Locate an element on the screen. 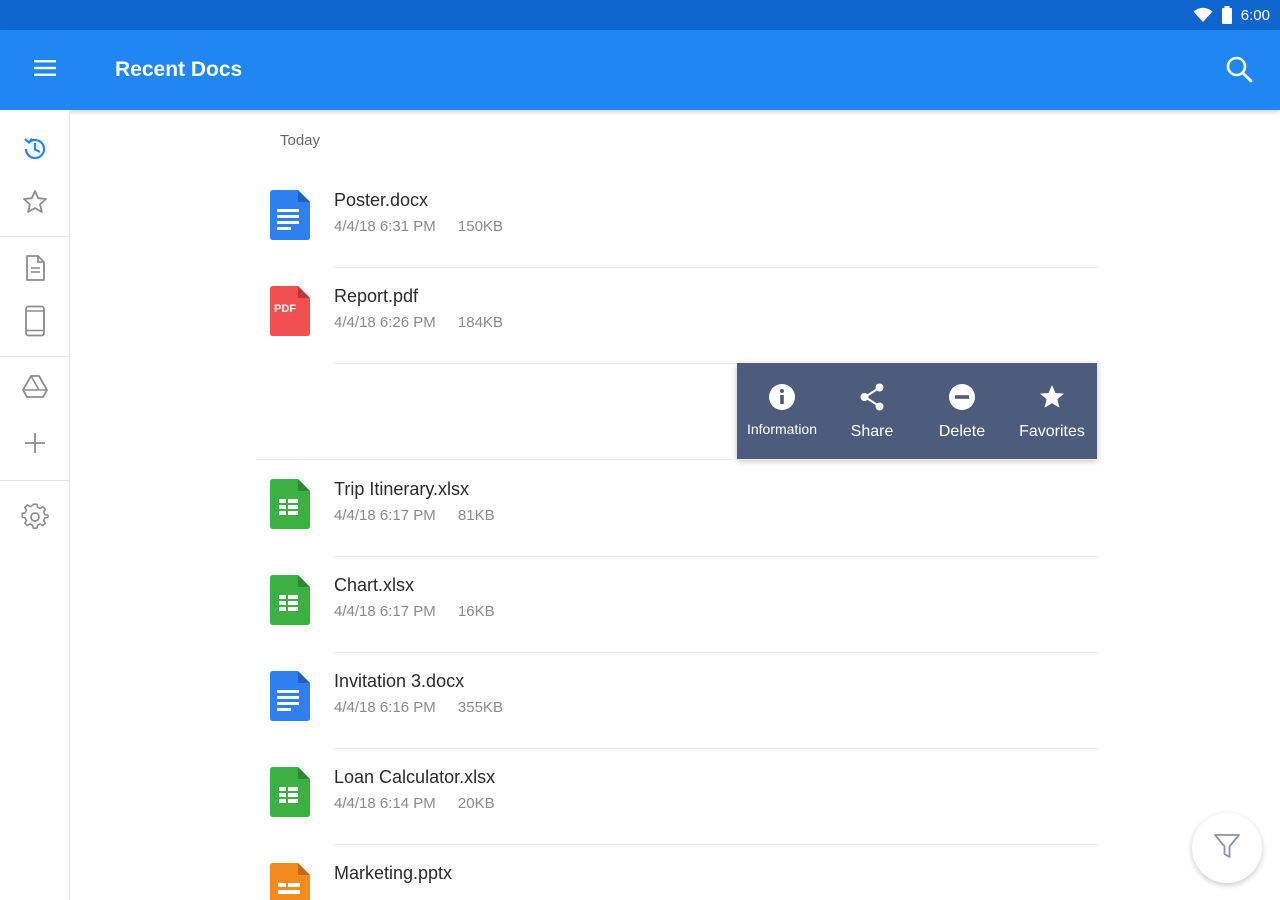 The height and width of the screenshot is (900, 1280). favorites-label: Favorites is located at coordinates (1052, 431).